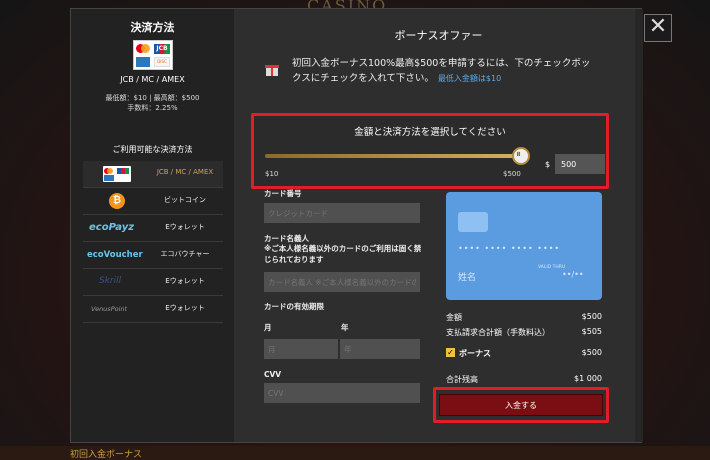  What do you see at coordinates (268, 327) in the screenshot?
I see `month-label: 月` at bounding box center [268, 327].